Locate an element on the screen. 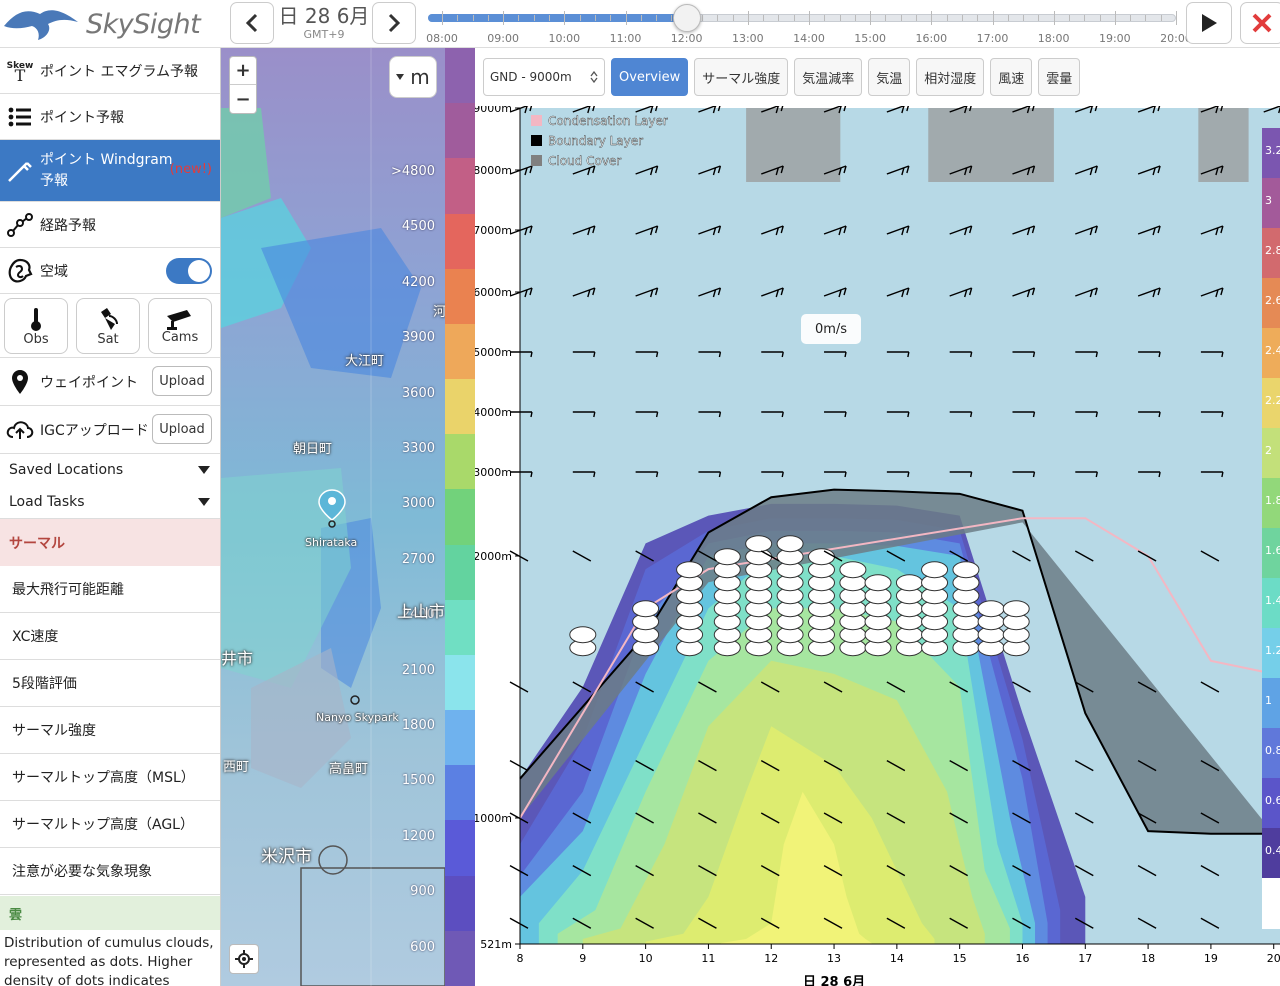 Image resolution: width=1280 pixels, height=986 pixels. list-icon is located at coordinates (20, 117).